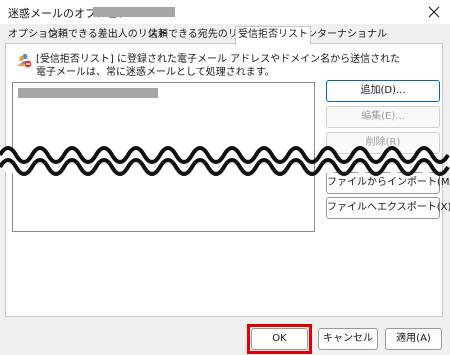 The image size is (450, 355). Describe the element at coordinates (134, 12) in the screenshot. I see `redacted-account-name` at that location.